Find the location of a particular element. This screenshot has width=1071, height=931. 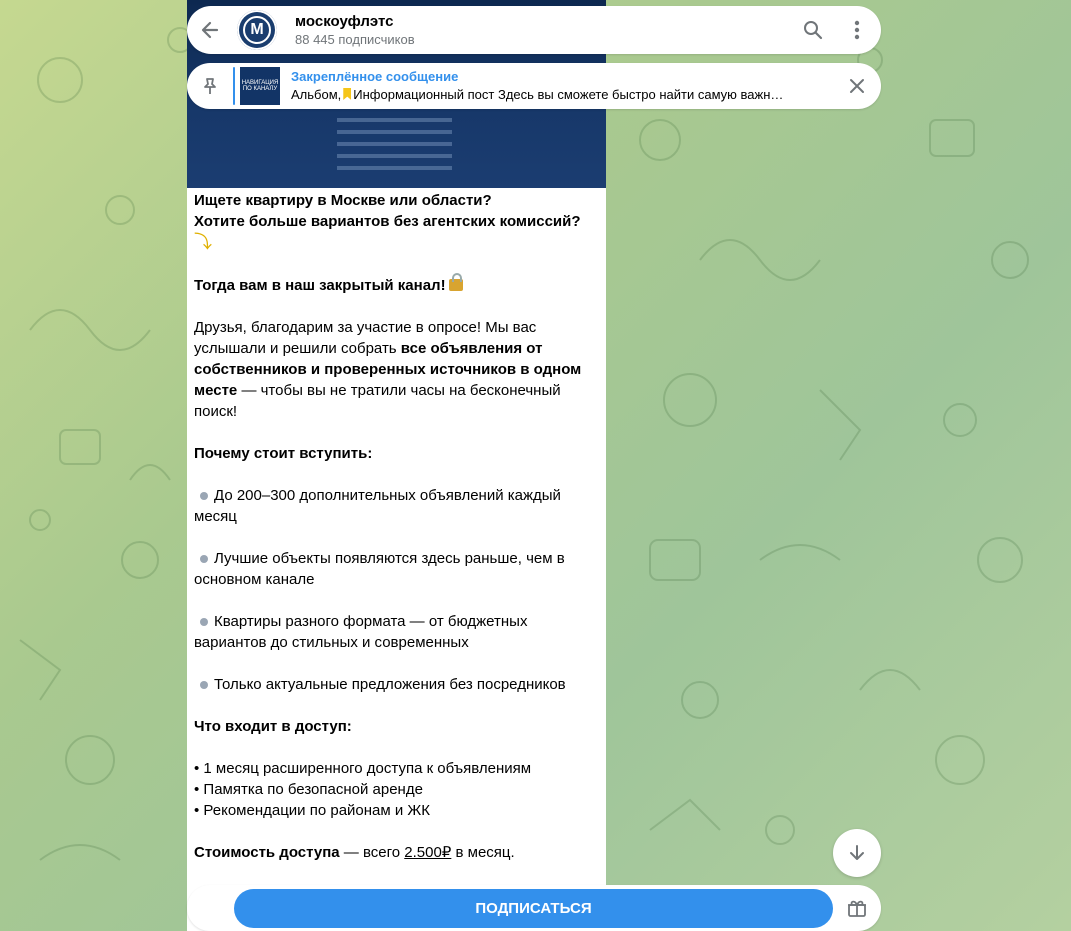

bookmark-icon is located at coordinates (347, 94).